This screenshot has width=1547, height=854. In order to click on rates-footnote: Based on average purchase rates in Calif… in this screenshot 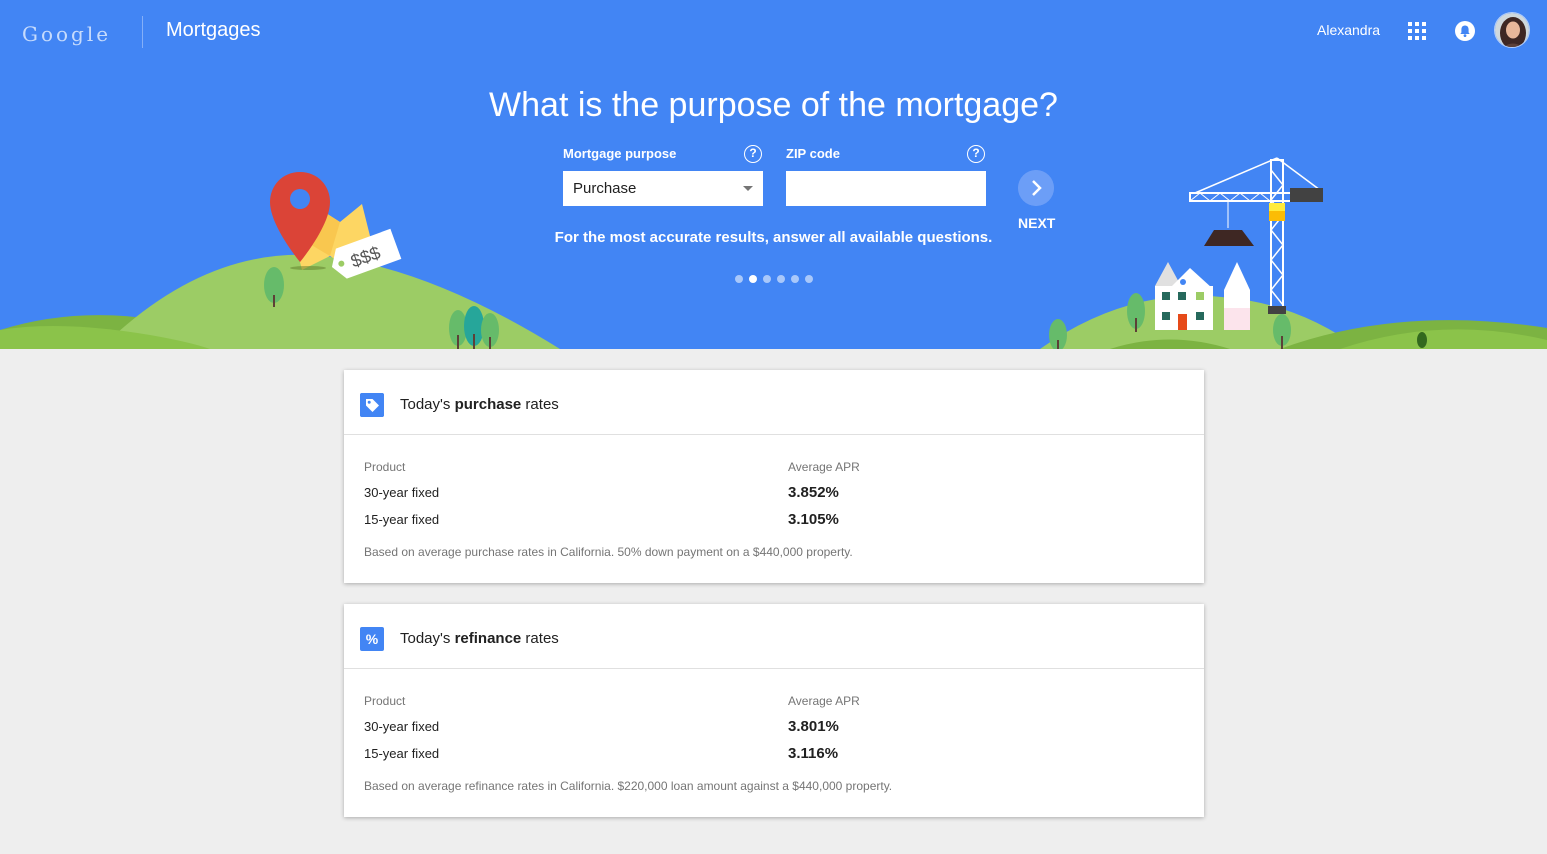, I will do `click(608, 552)`.